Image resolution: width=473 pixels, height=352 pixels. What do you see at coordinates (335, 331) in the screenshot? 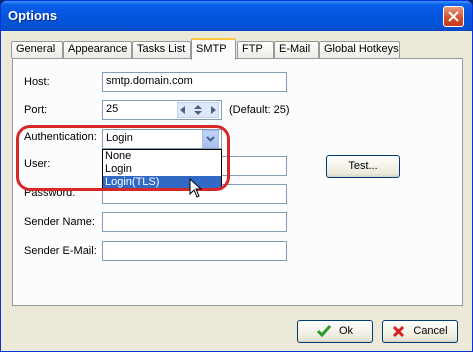
I see `ok-button: Ok` at bounding box center [335, 331].